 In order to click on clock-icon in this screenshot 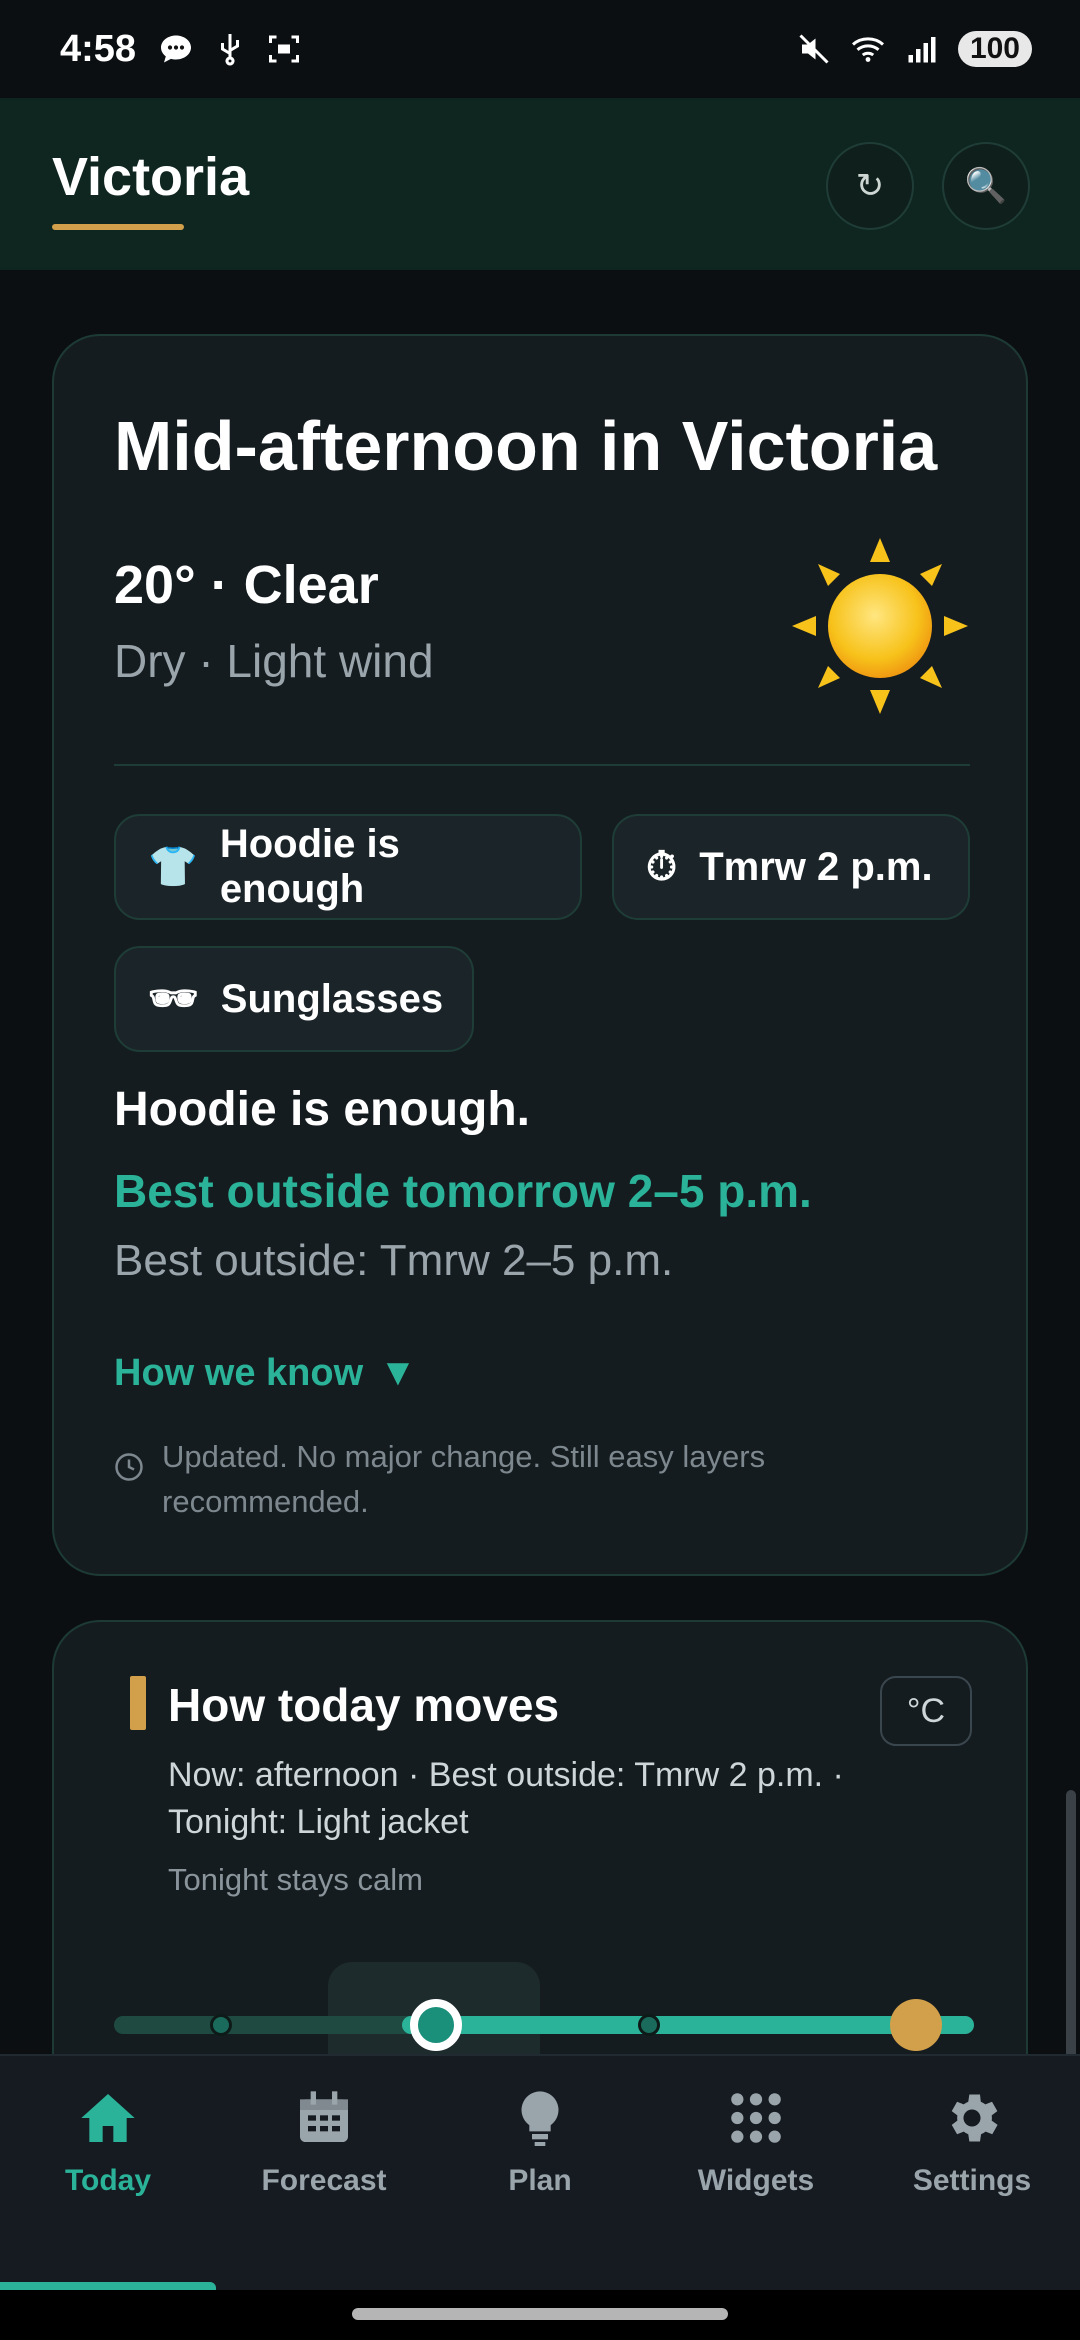, I will do `click(129, 1467)`.